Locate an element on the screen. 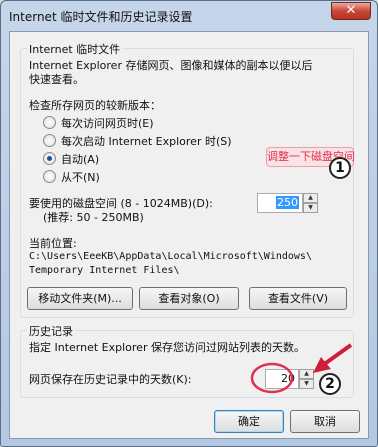 The height and width of the screenshot is (447, 378). title-bar: Internet 临时文件和历史记录设置 ✕ is located at coordinates (189, 16).